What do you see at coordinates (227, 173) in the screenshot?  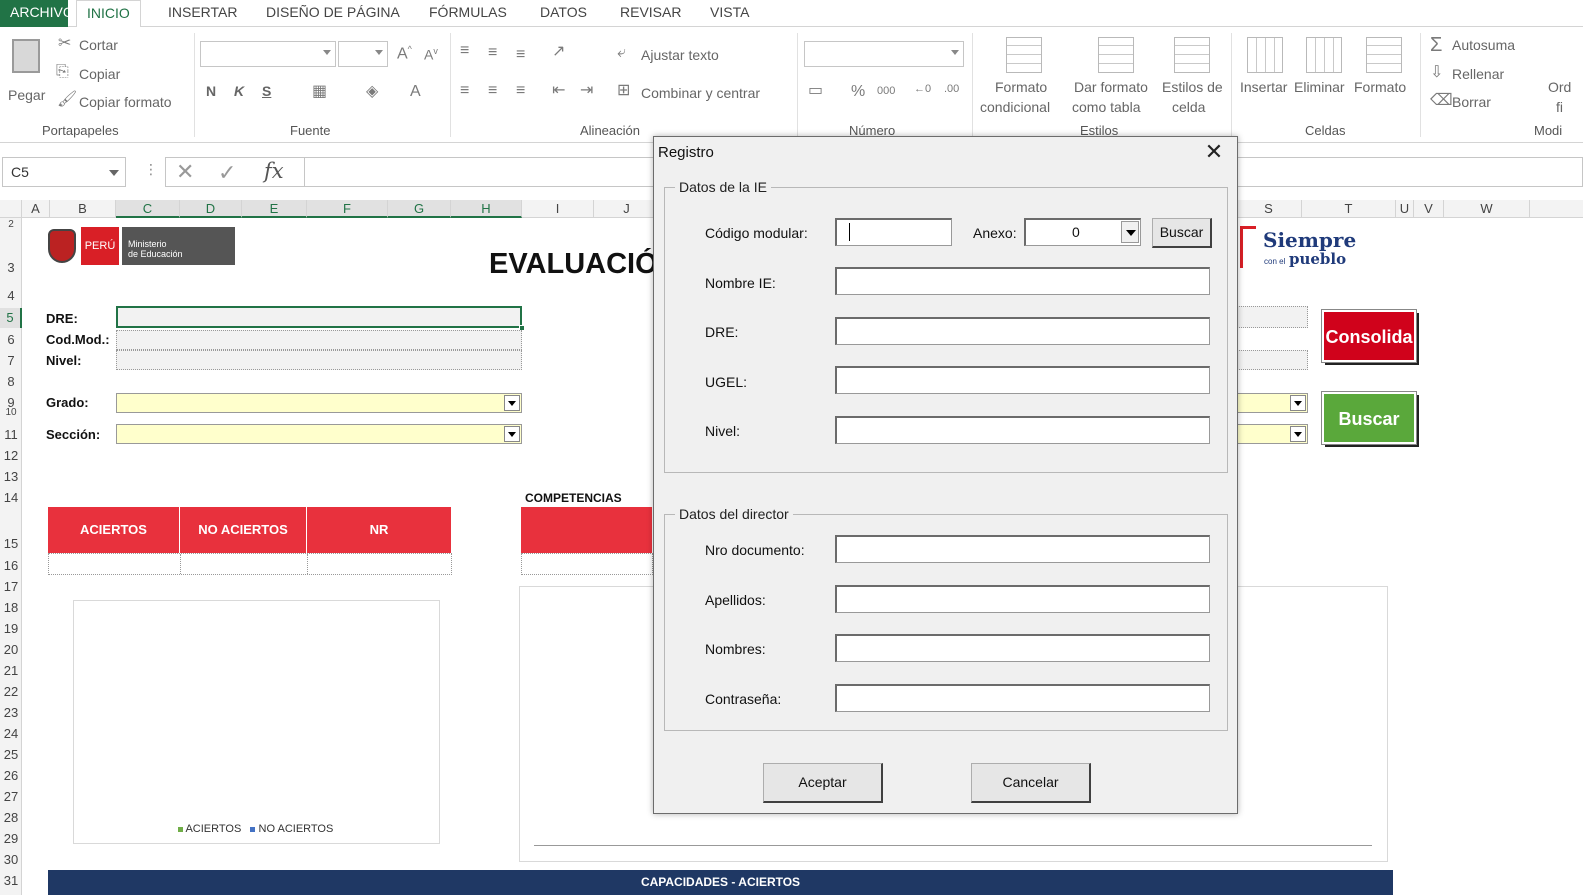 I see `enter-icon: ✓` at bounding box center [227, 173].